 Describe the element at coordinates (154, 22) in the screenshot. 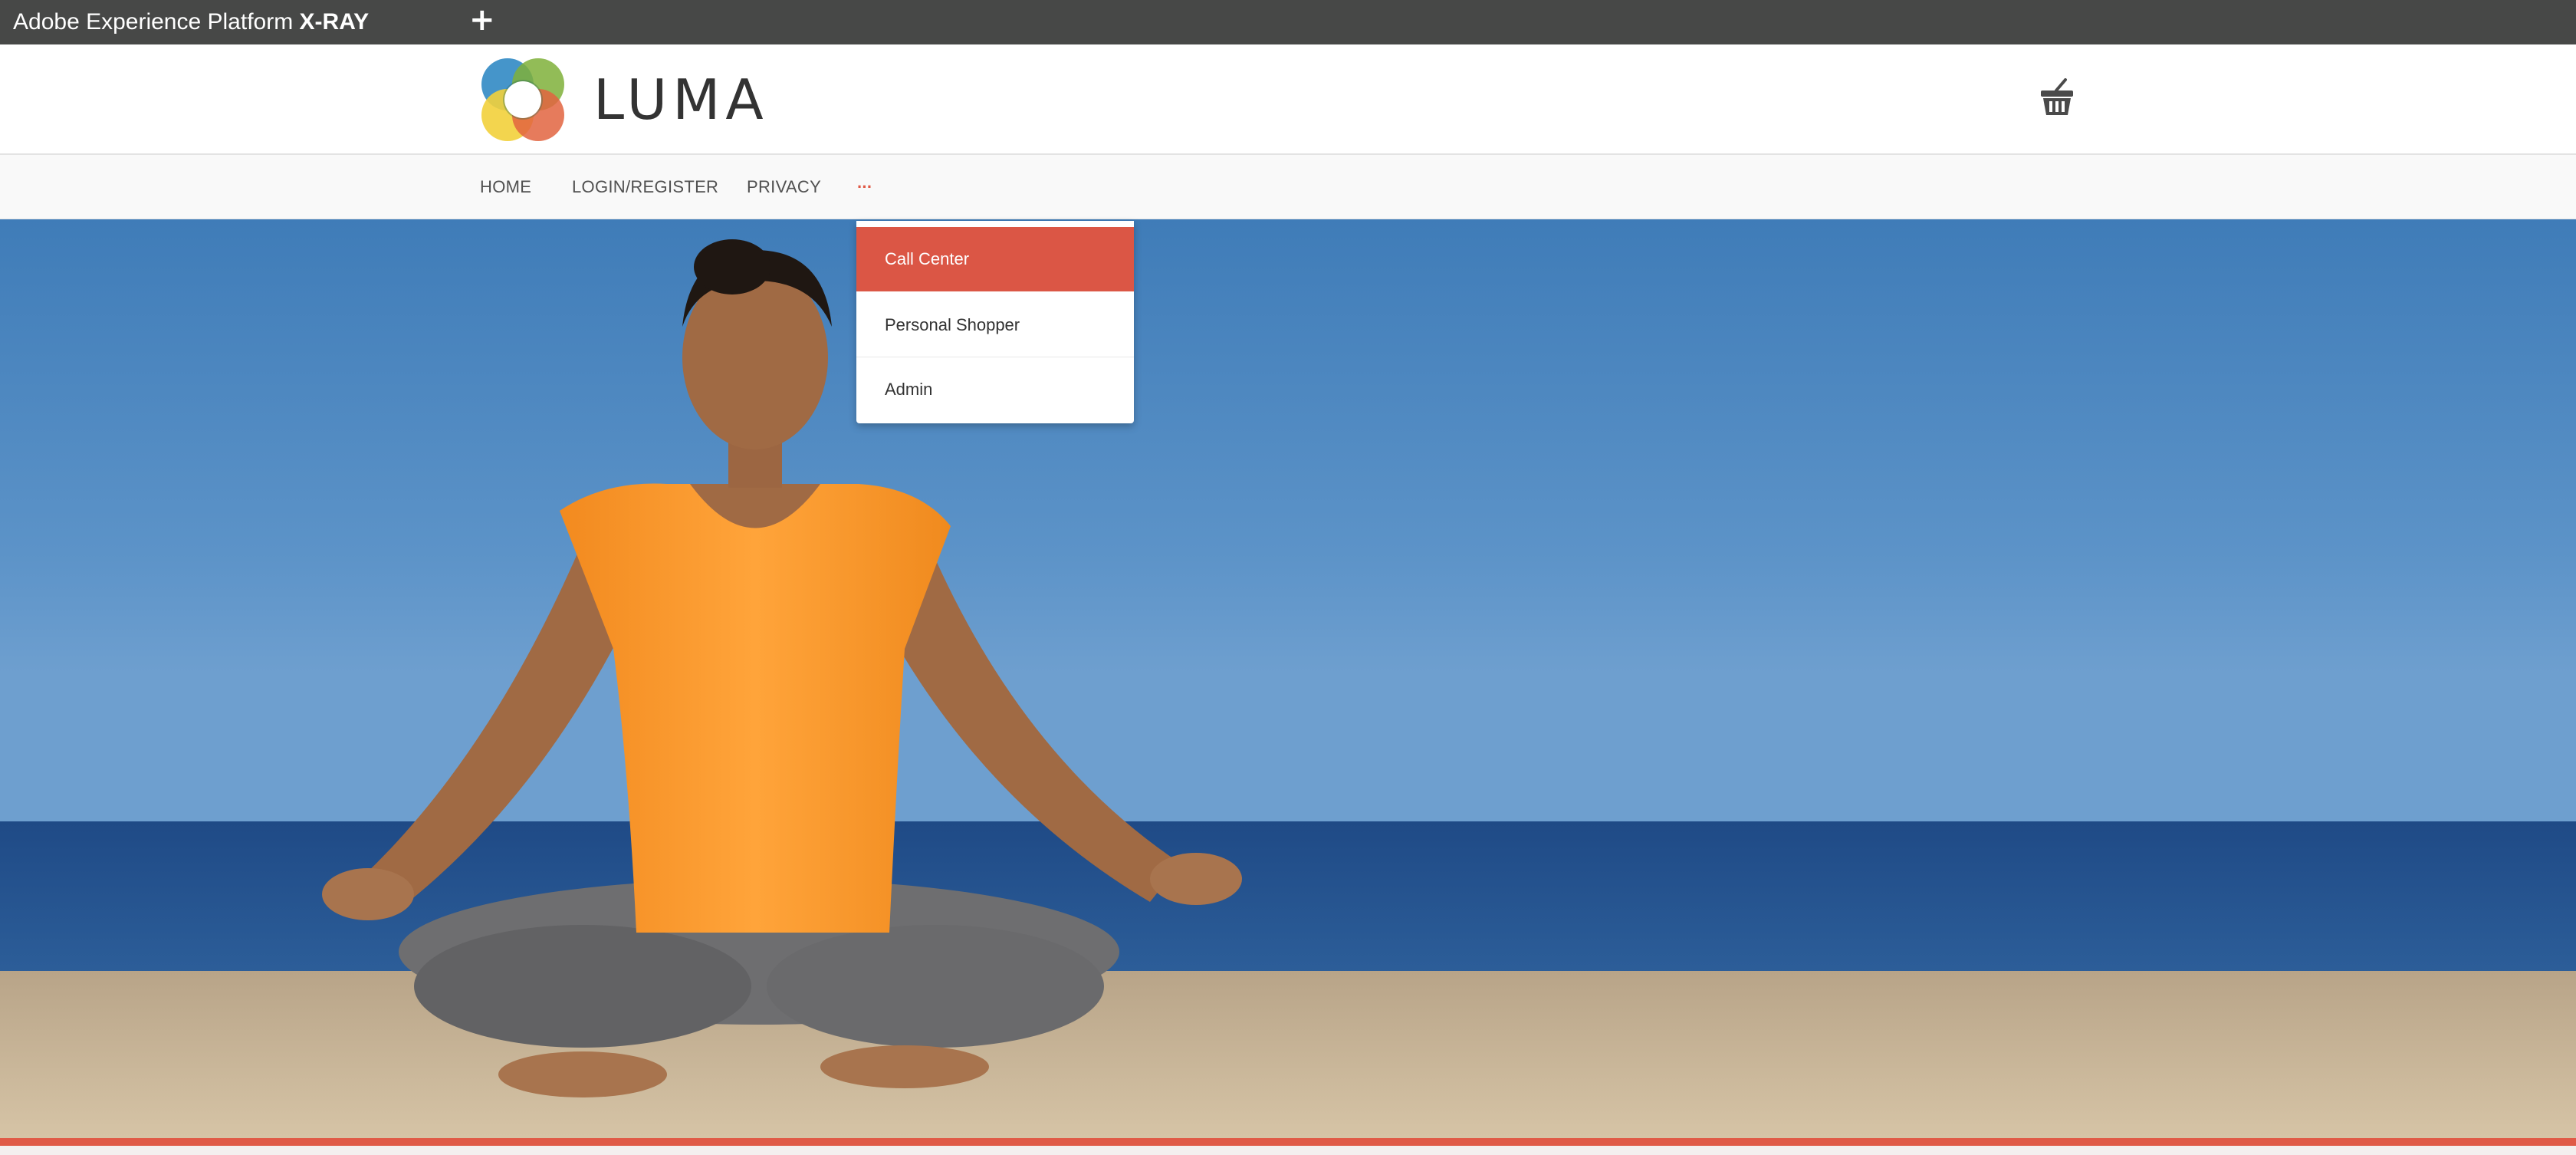

I see `xray-title-prefix: Adobe Experience Platform` at that location.